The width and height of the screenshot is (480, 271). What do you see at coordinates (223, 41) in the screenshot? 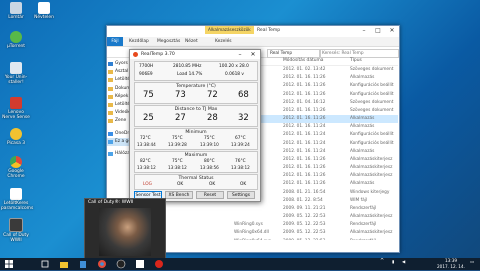
I see `tab-manage: Kezelés` at bounding box center [223, 41].